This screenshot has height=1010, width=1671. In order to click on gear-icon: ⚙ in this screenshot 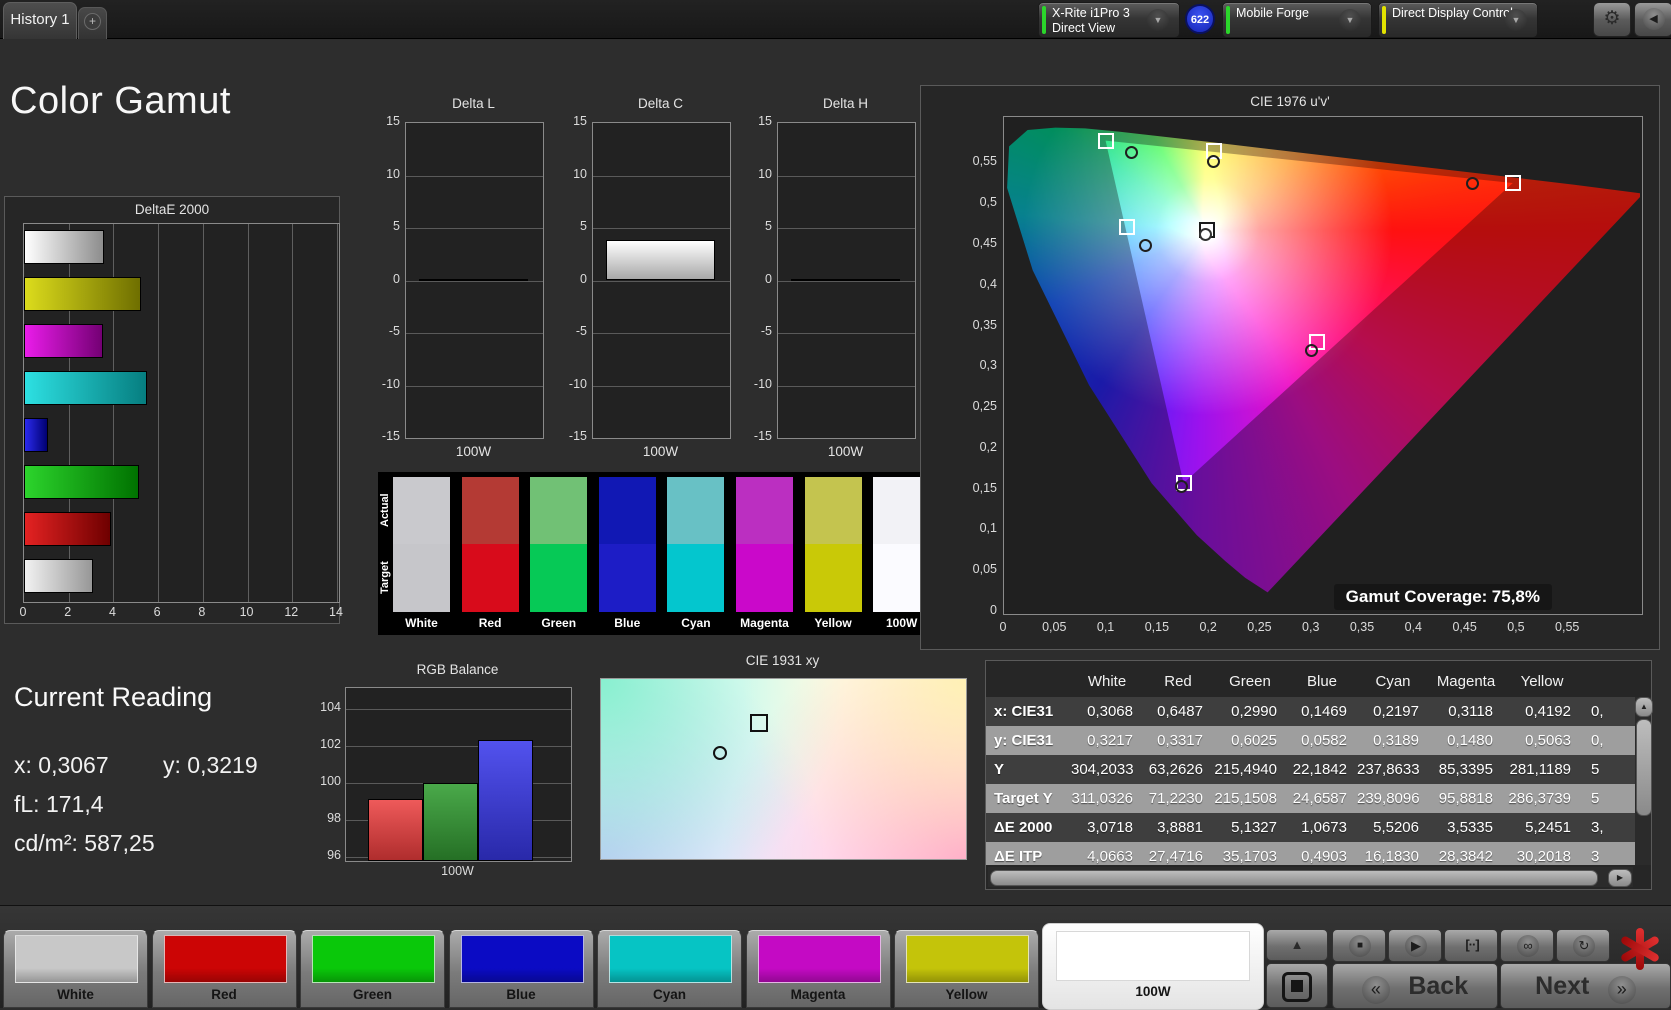, I will do `click(1612, 18)`.